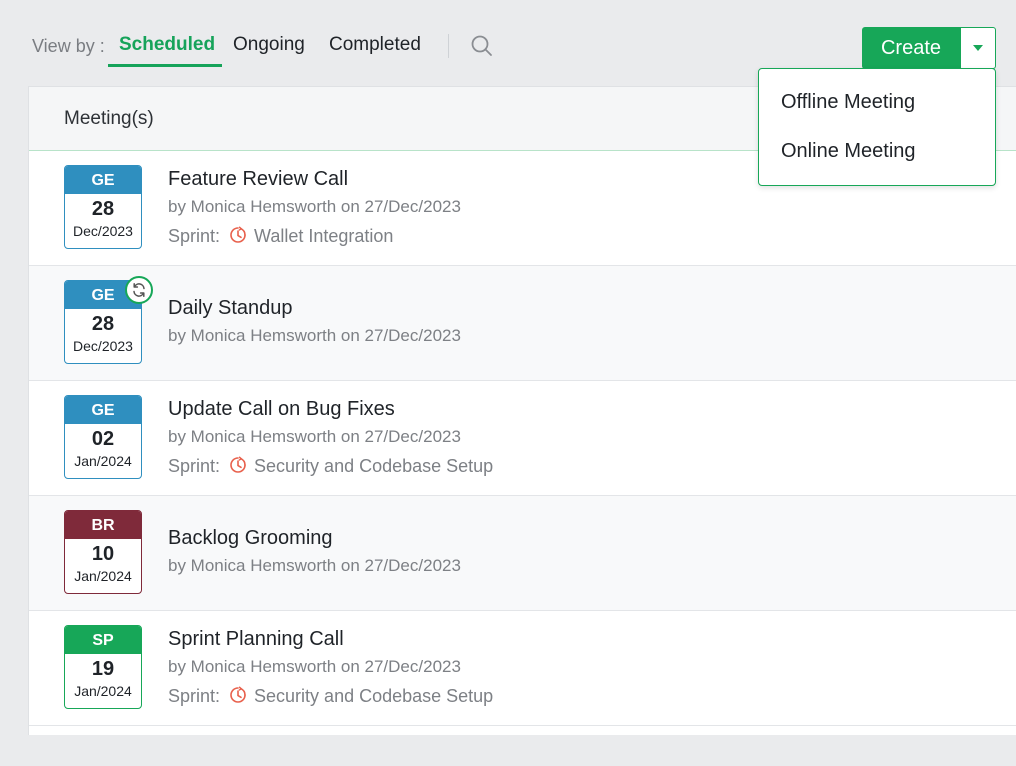 The height and width of the screenshot is (766, 1016). I want to click on meeting-sprint: Sprint: Wallet Integration, so click(280, 236).